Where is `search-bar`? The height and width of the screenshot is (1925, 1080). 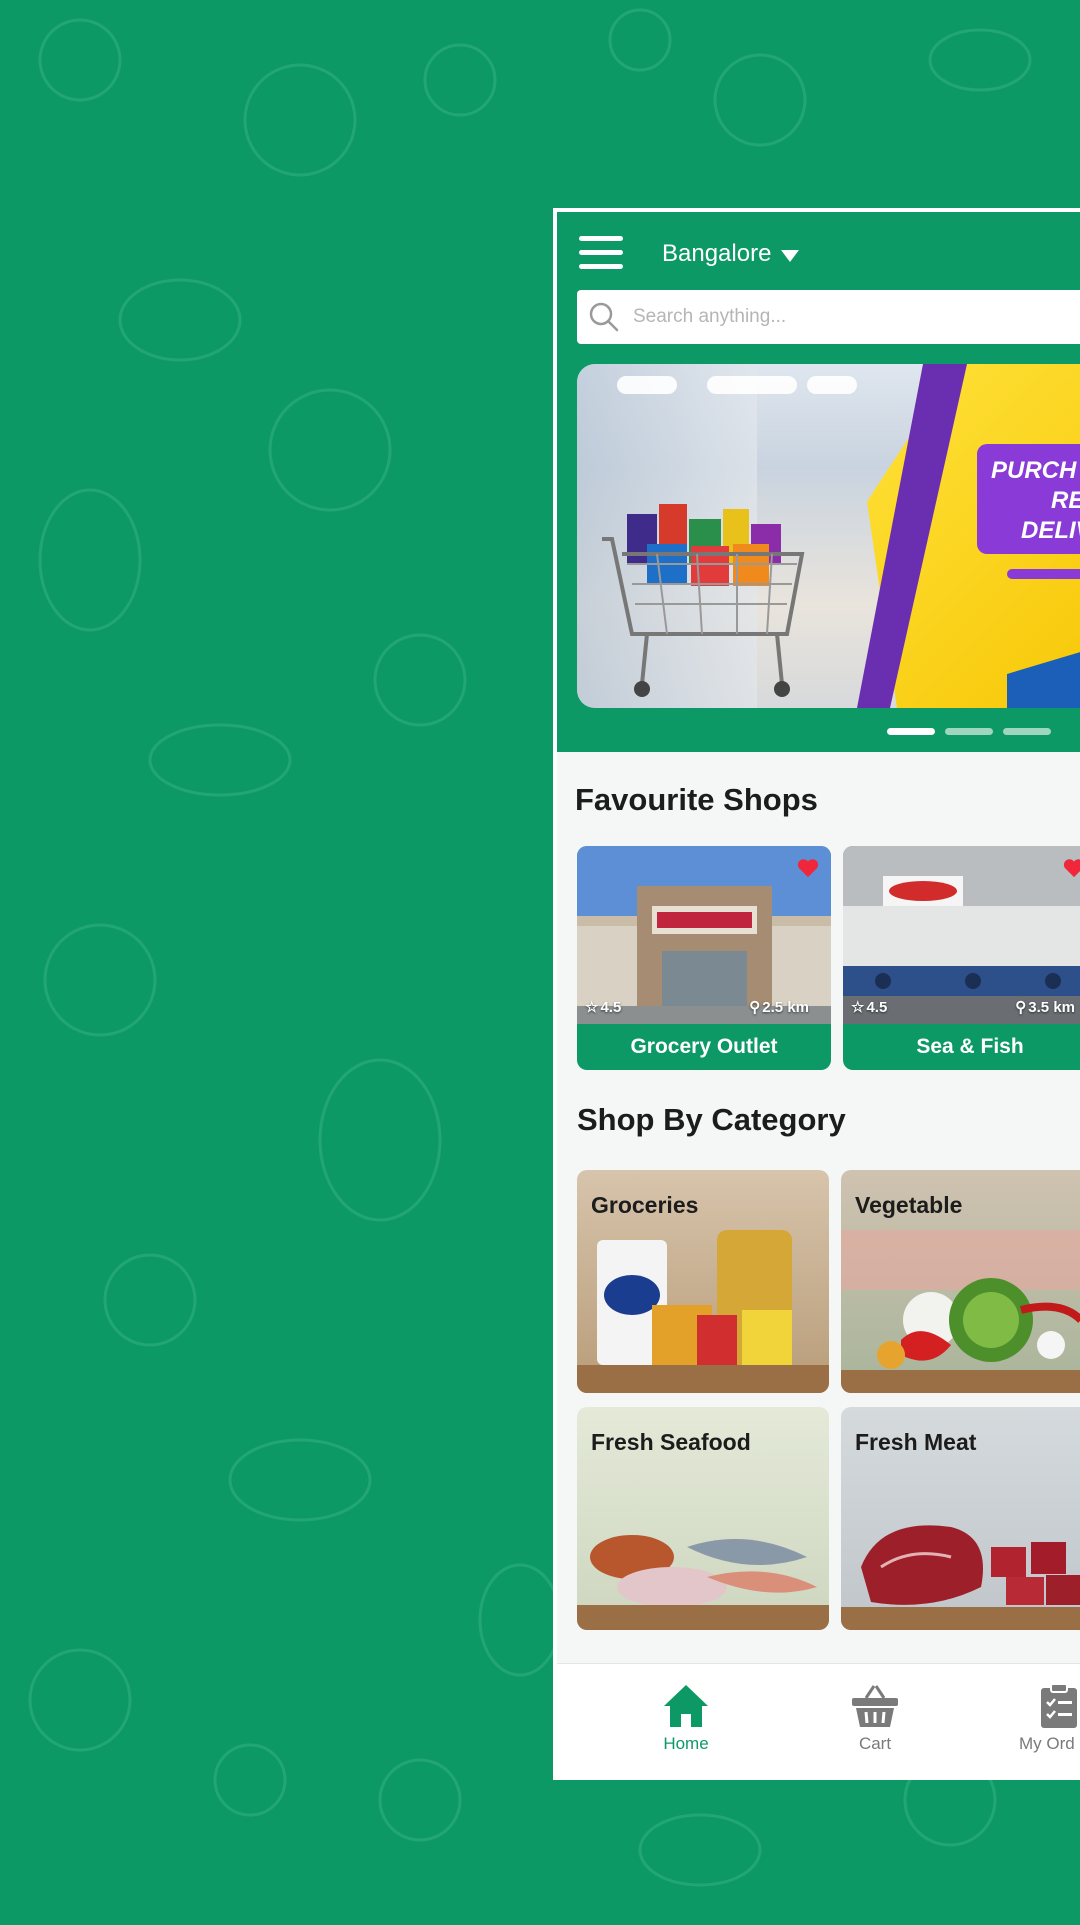
search-bar is located at coordinates (828, 317).